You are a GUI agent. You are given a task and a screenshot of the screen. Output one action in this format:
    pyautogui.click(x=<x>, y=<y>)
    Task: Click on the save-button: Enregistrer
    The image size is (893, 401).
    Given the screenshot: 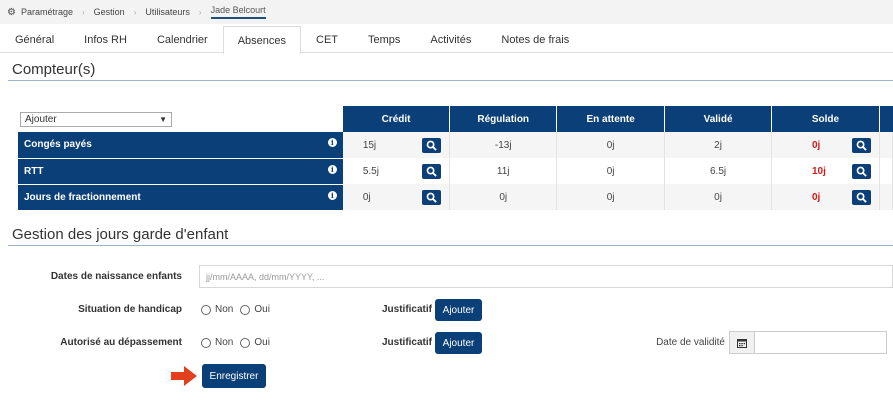 What is the action you would take?
    pyautogui.click(x=234, y=376)
    